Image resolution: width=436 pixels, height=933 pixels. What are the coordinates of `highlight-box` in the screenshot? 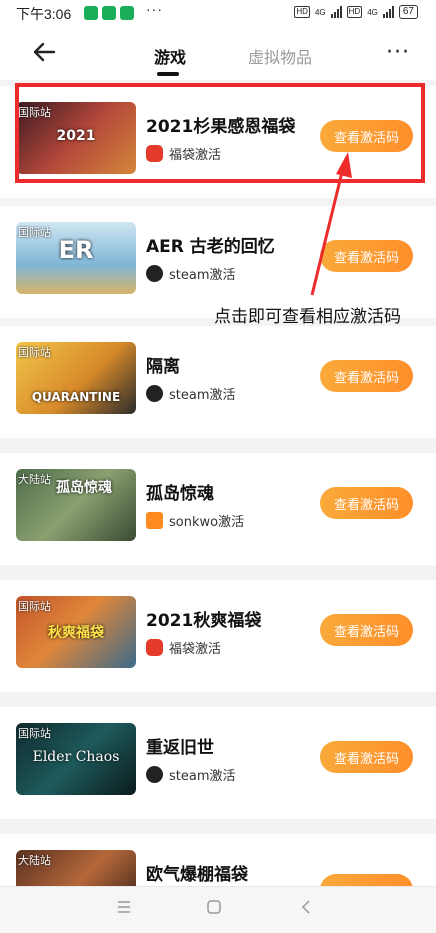 It's located at (220, 133).